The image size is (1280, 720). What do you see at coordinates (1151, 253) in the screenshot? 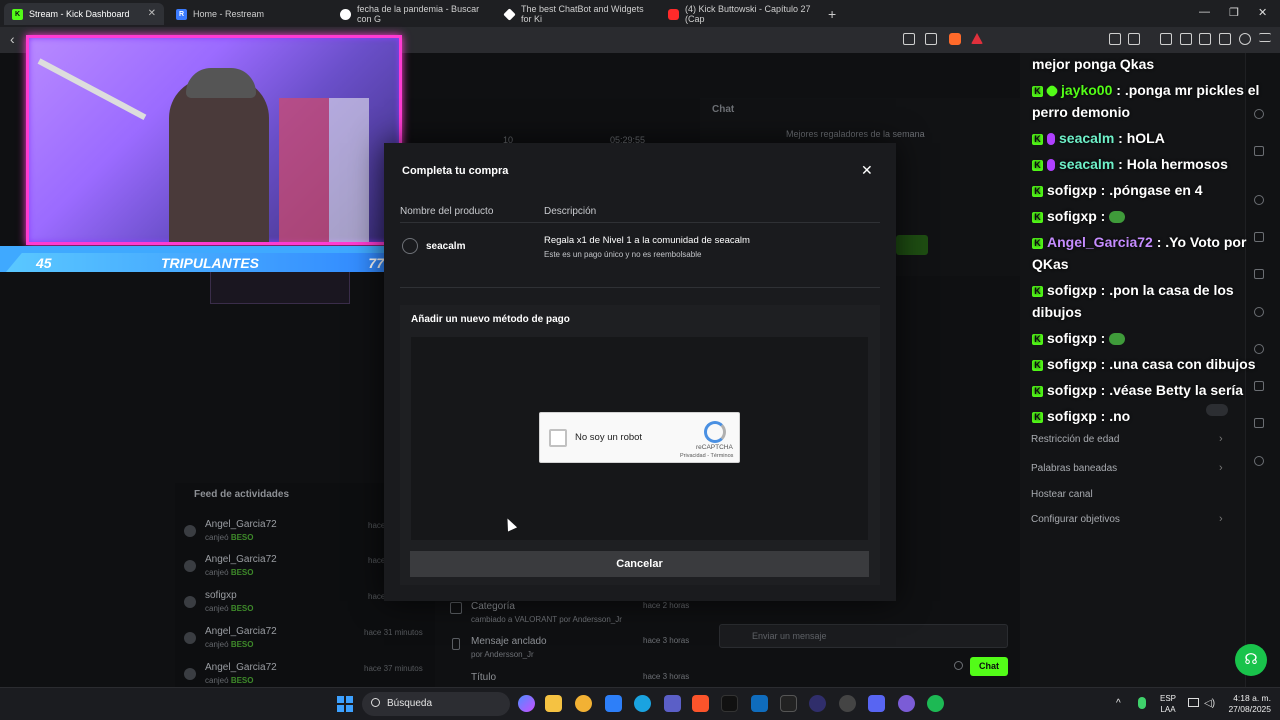
I see `chat-message: K Angel_Garcia72 : .Yo Voto por QKas` at bounding box center [1151, 253].